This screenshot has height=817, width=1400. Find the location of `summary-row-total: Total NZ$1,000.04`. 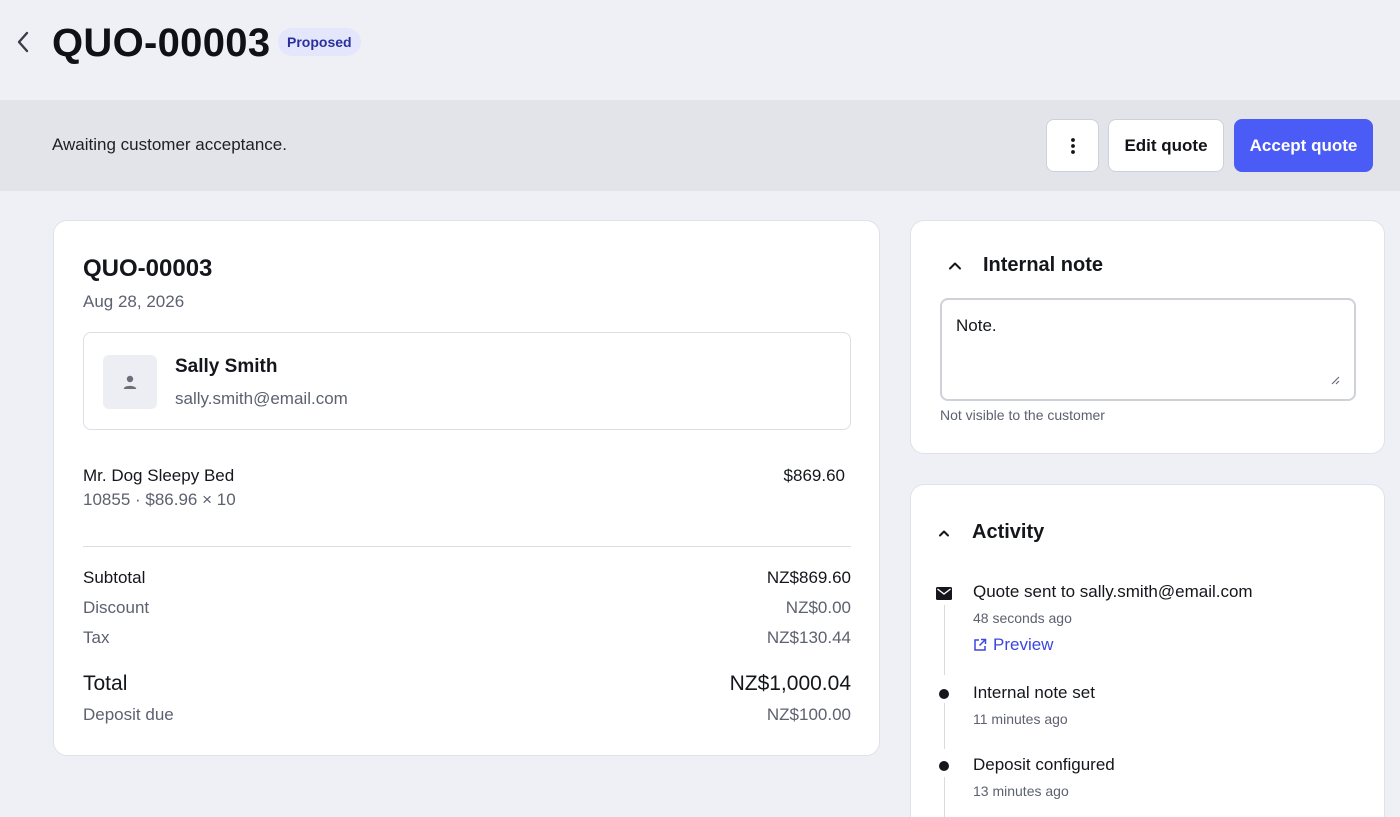

summary-row-total: Total NZ$1,000.04 is located at coordinates (467, 684).